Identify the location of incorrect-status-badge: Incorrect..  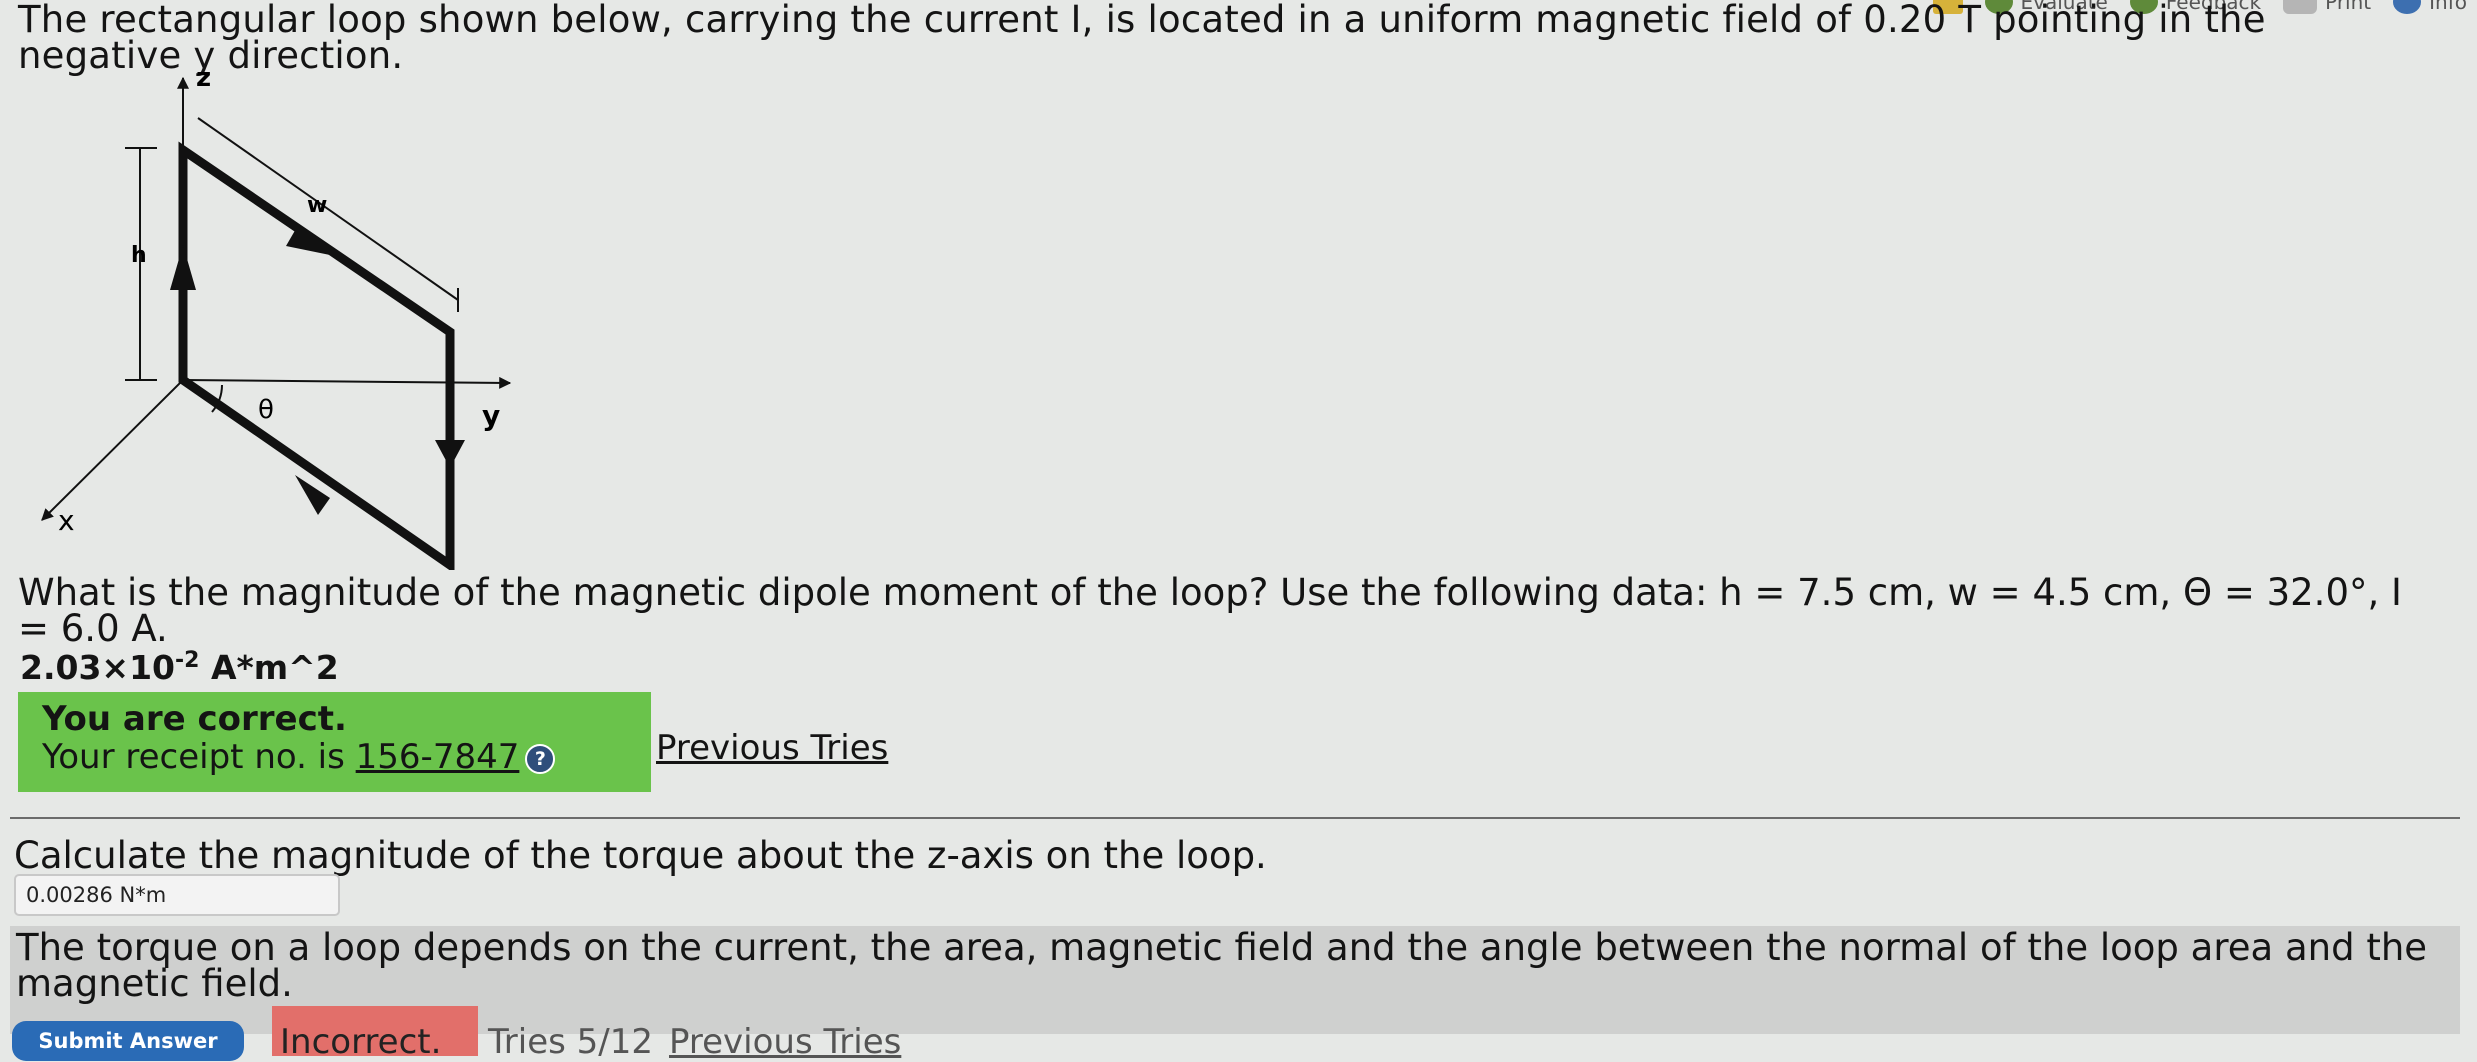
(375, 1031).